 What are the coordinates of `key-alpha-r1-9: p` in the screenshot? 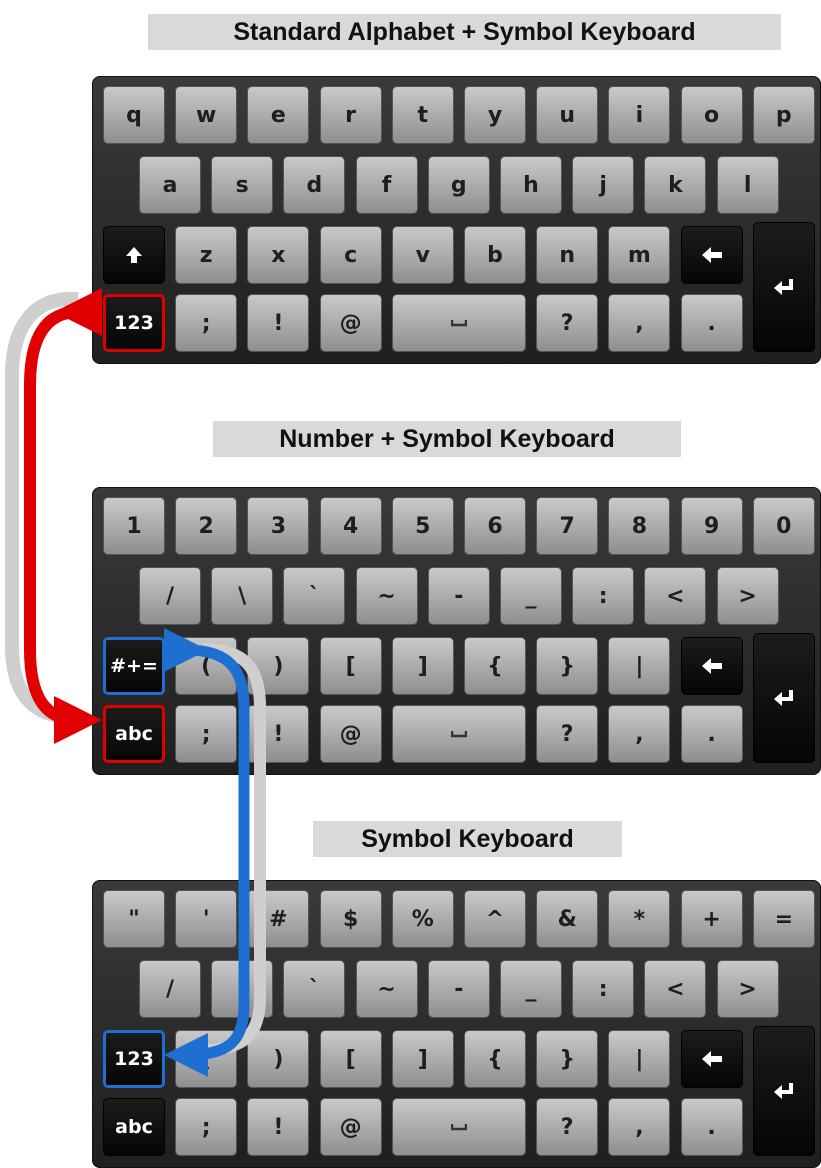 It's located at (783, 115).